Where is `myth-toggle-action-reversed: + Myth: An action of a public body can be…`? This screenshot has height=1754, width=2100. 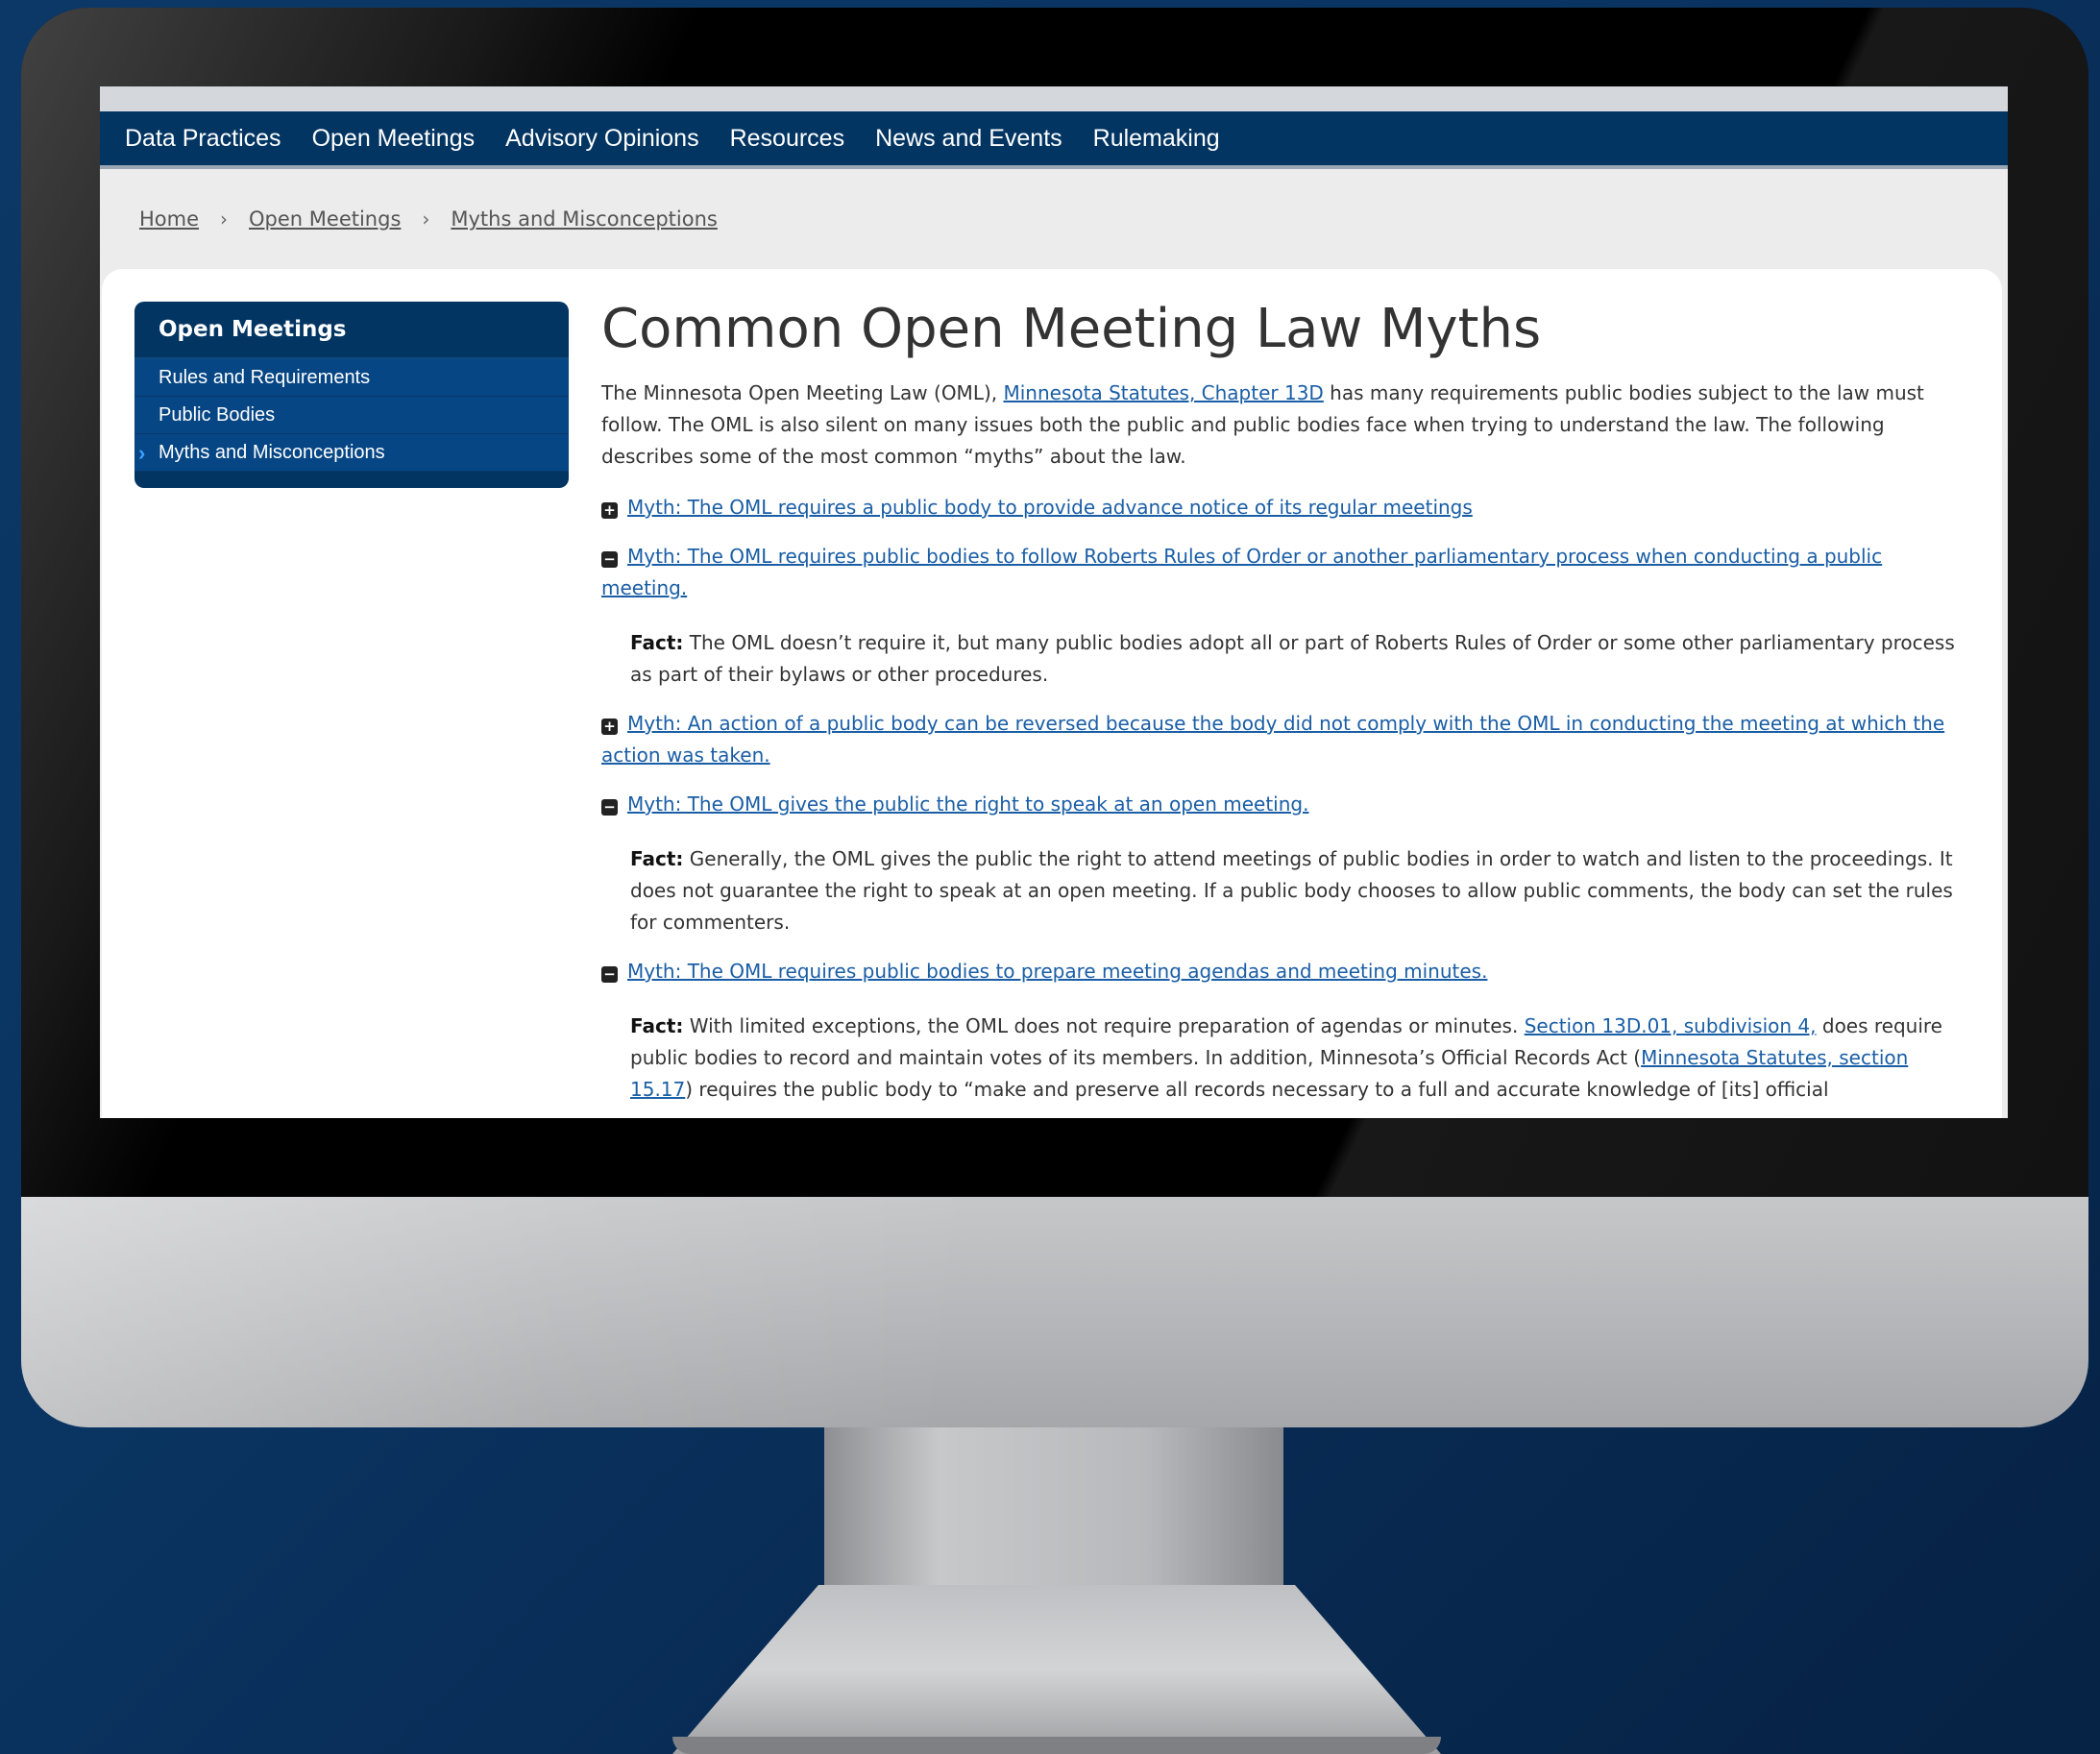
myth-toggle-action-reversed: + Myth: An action of a public body can be… is located at coordinates (1283, 739).